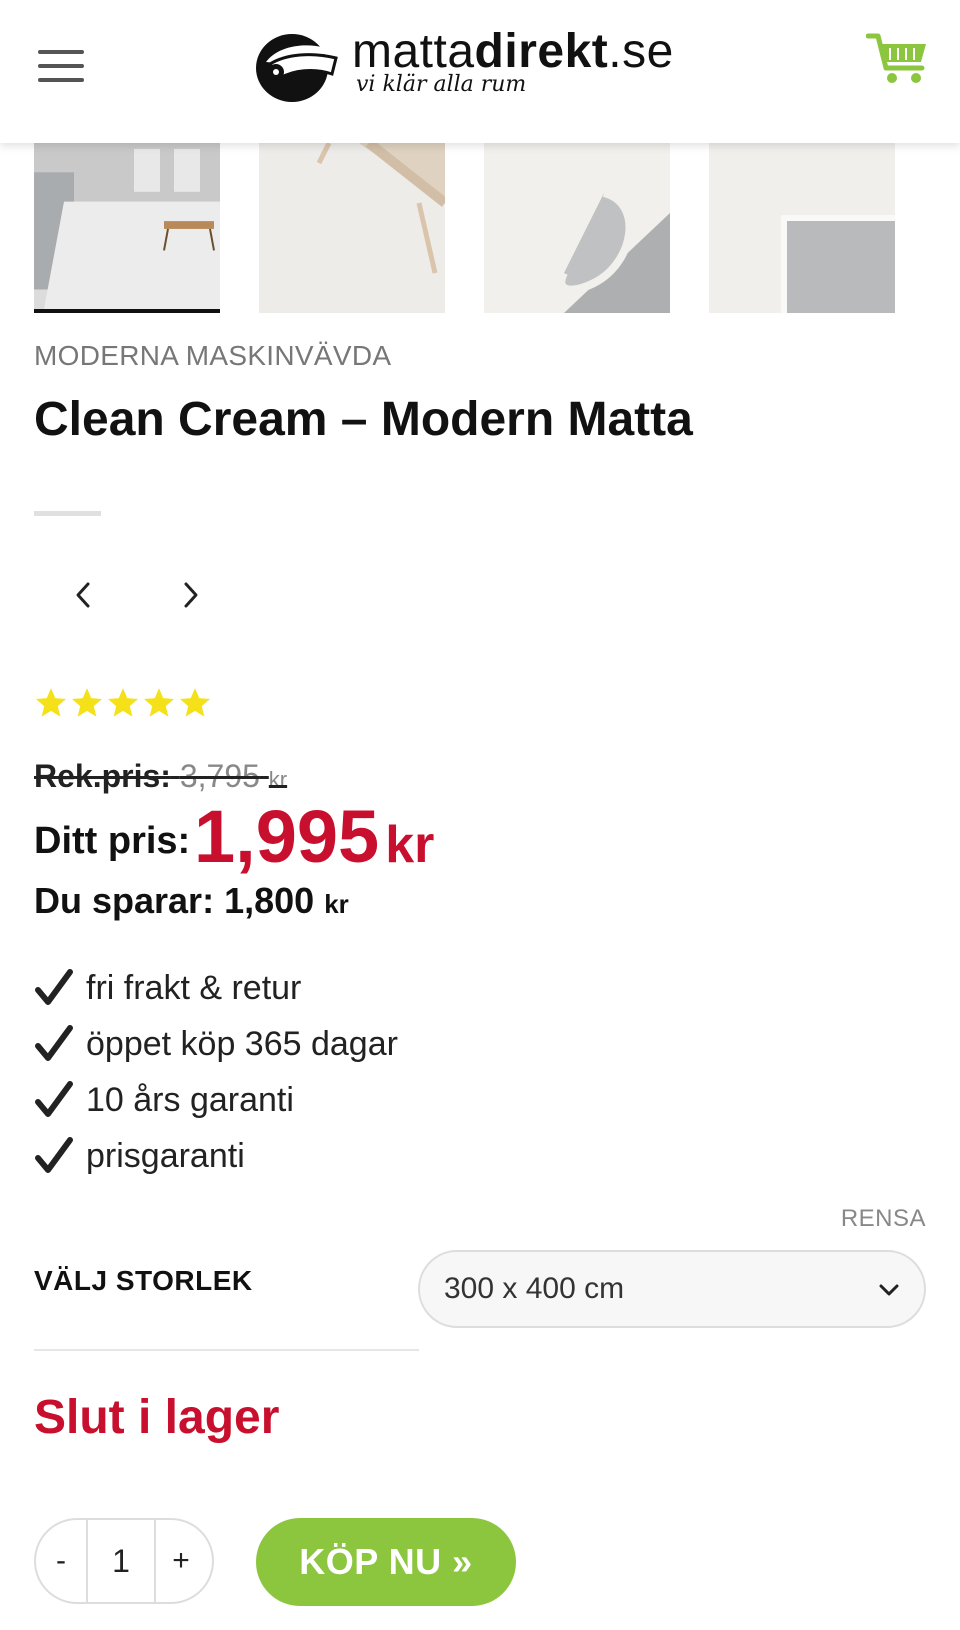  What do you see at coordinates (143, 1280) in the screenshot?
I see `size-label: VÄLJ STORLEK` at bounding box center [143, 1280].